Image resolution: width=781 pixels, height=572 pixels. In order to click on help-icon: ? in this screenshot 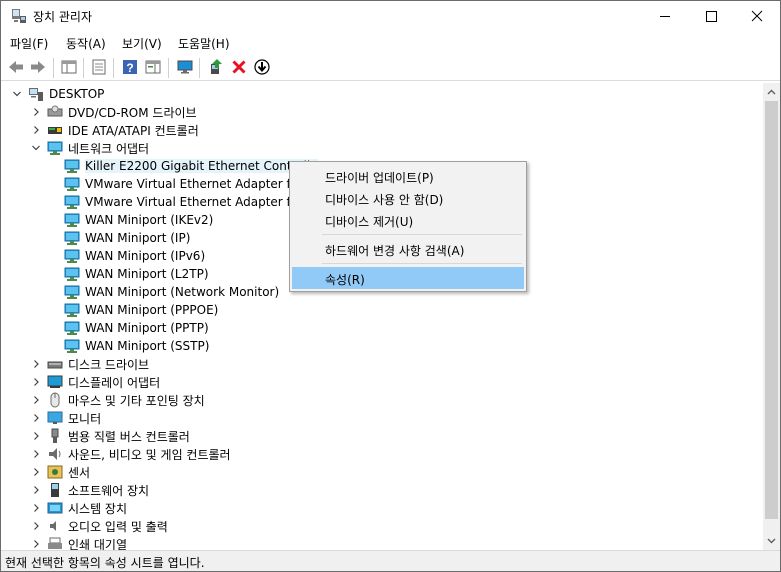, I will do `click(130, 67)`.